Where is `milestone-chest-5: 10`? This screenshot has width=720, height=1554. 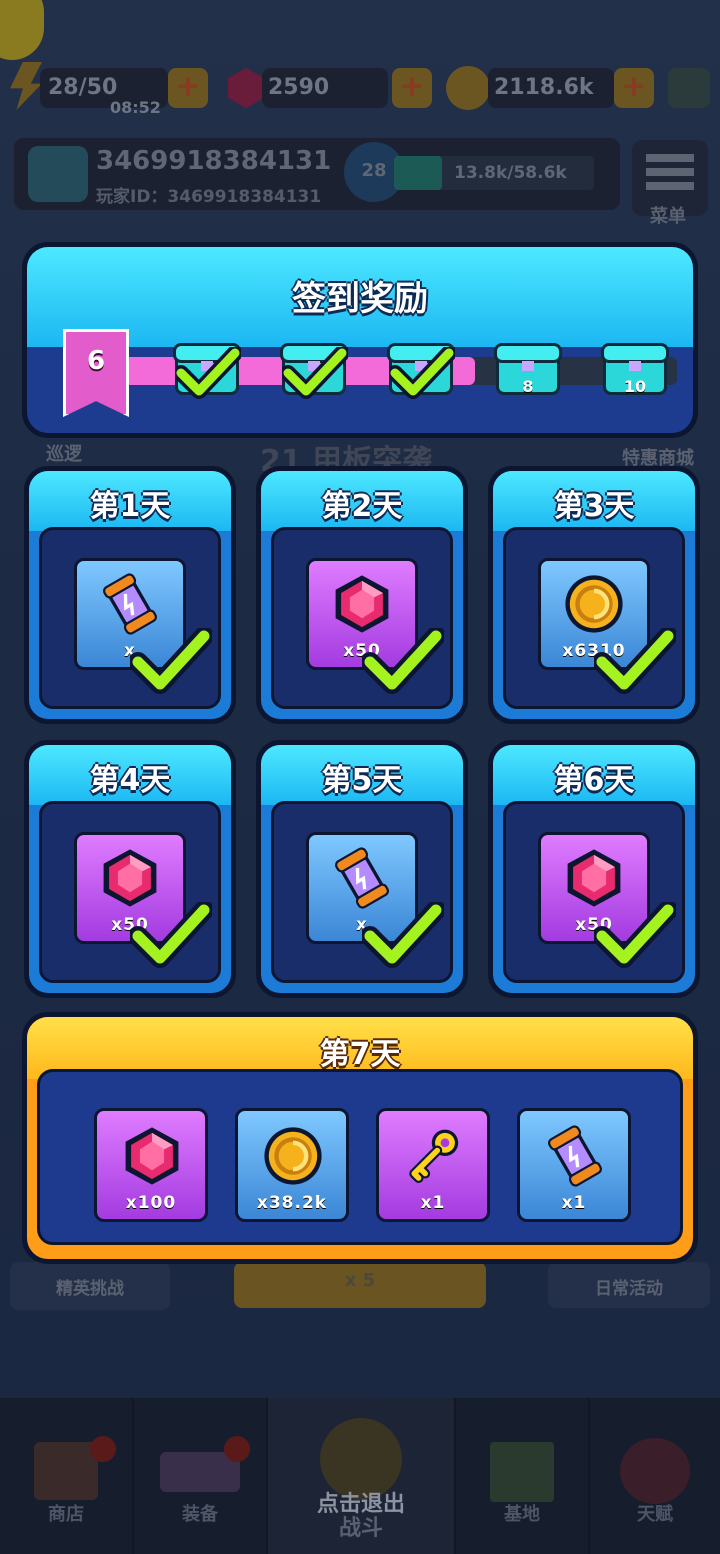 milestone-chest-5: 10 is located at coordinates (635, 369).